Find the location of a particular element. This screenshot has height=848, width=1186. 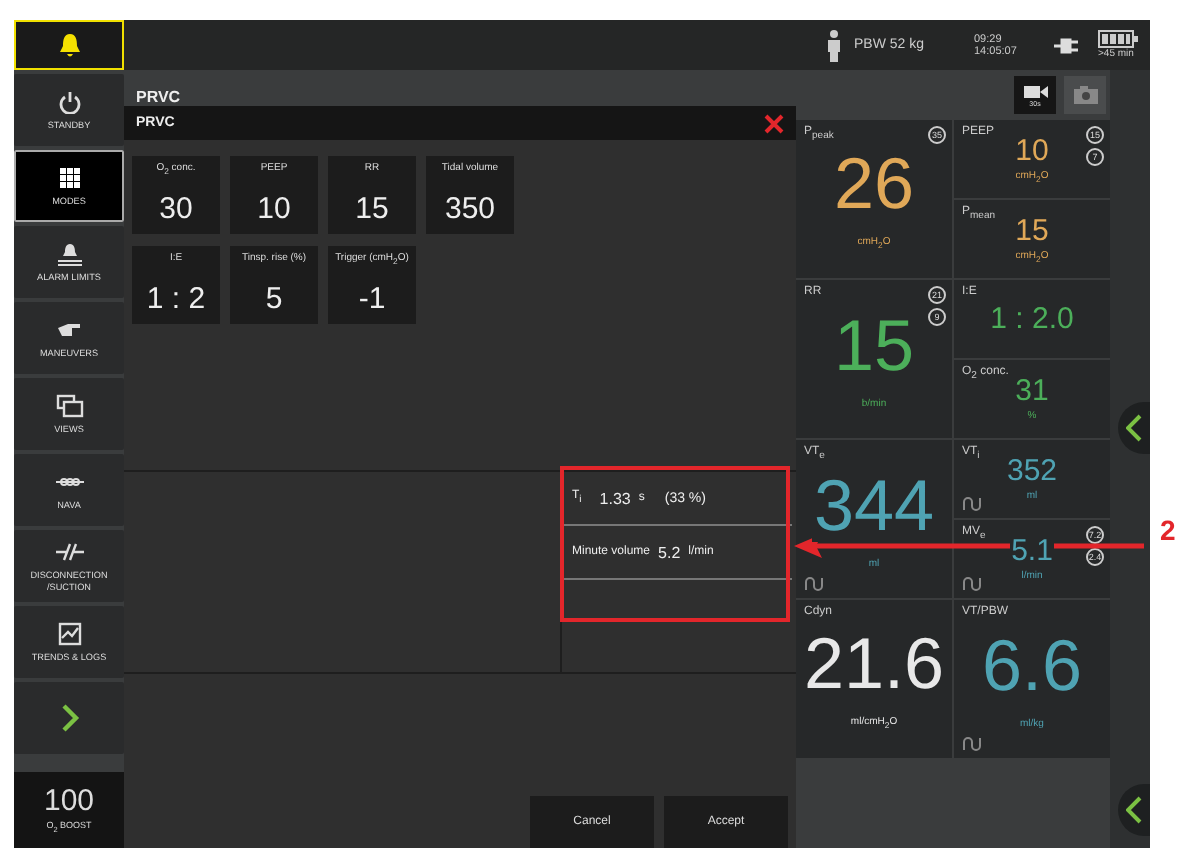

info-value: 1.33 is located at coordinates (615, 498).